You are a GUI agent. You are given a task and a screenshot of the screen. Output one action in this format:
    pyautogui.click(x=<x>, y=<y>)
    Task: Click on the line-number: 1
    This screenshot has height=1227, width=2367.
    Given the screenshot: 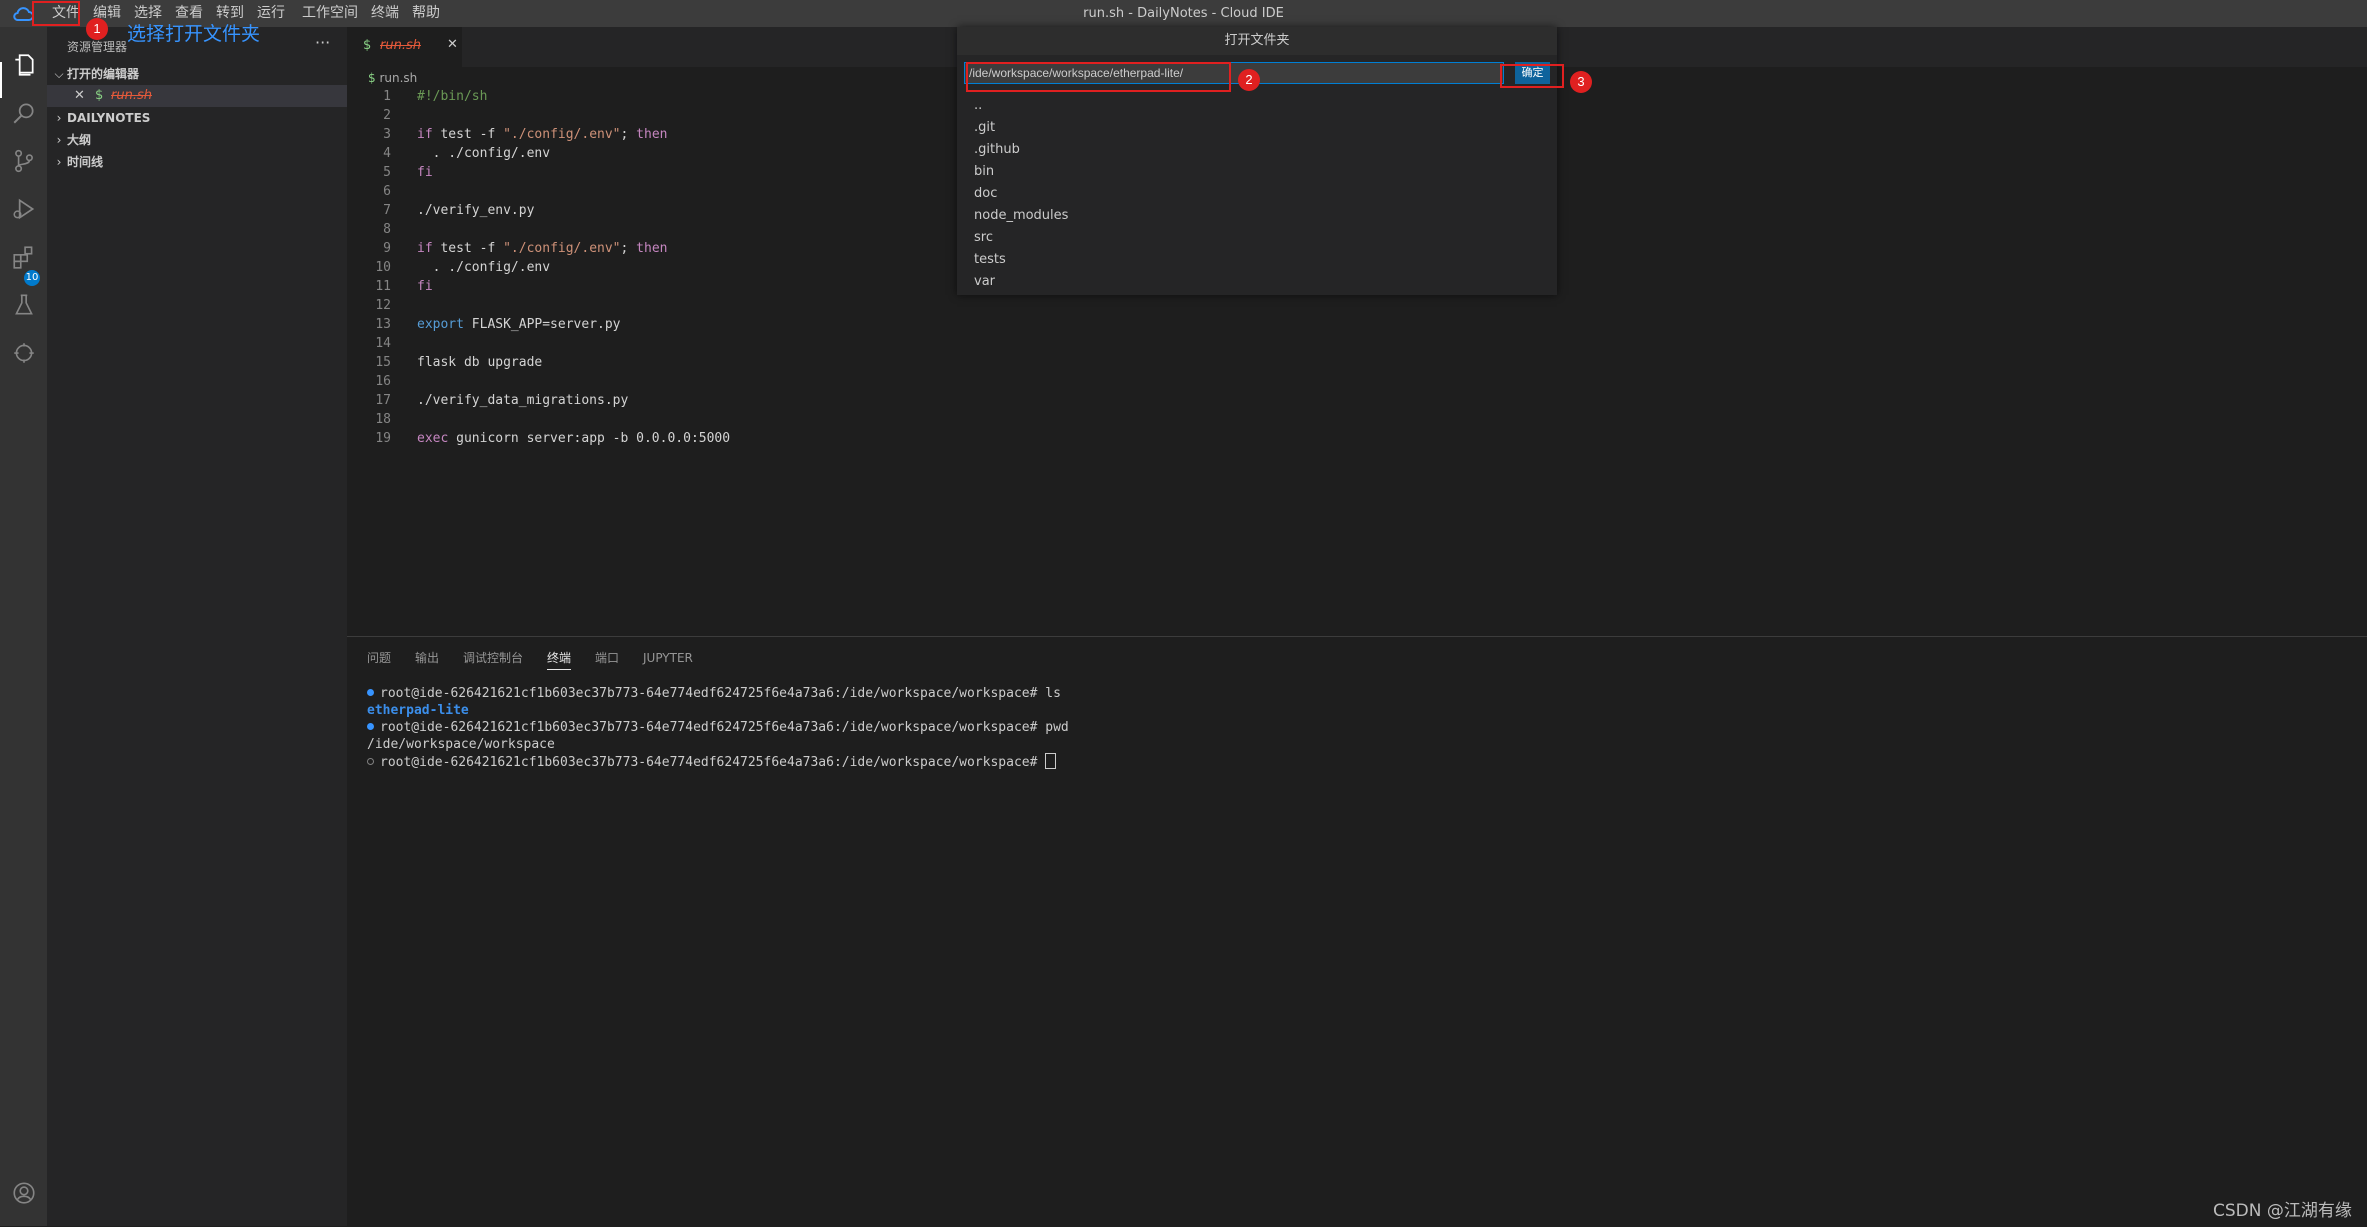 What is the action you would take?
    pyautogui.click(x=387, y=96)
    